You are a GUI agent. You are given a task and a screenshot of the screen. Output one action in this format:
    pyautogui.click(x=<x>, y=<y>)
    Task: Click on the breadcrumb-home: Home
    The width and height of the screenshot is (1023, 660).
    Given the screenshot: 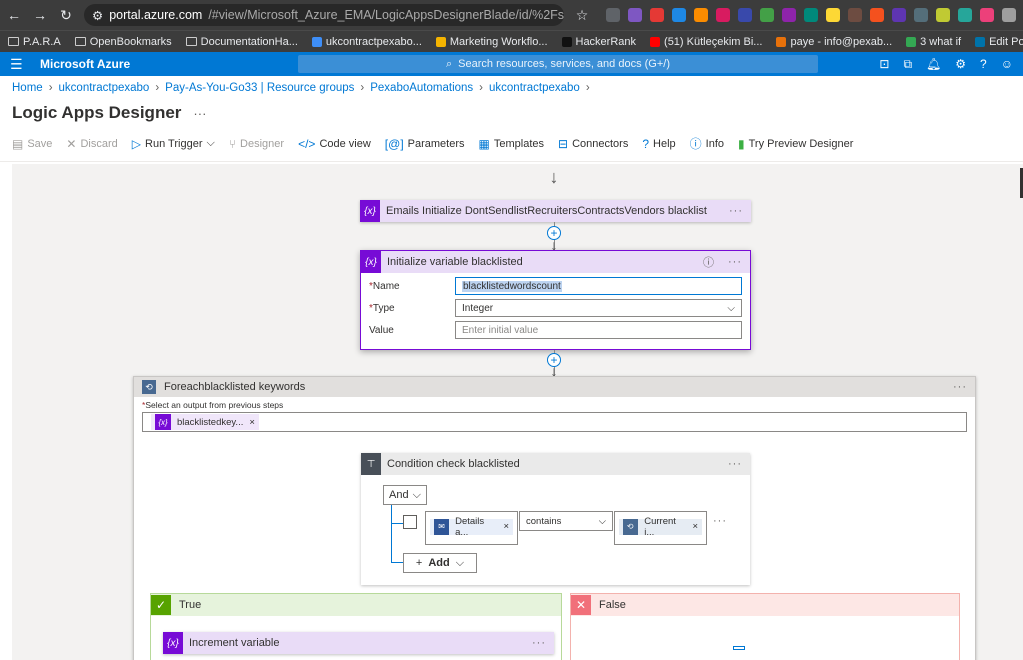 What is the action you would take?
    pyautogui.click(x=27, y=88)
    